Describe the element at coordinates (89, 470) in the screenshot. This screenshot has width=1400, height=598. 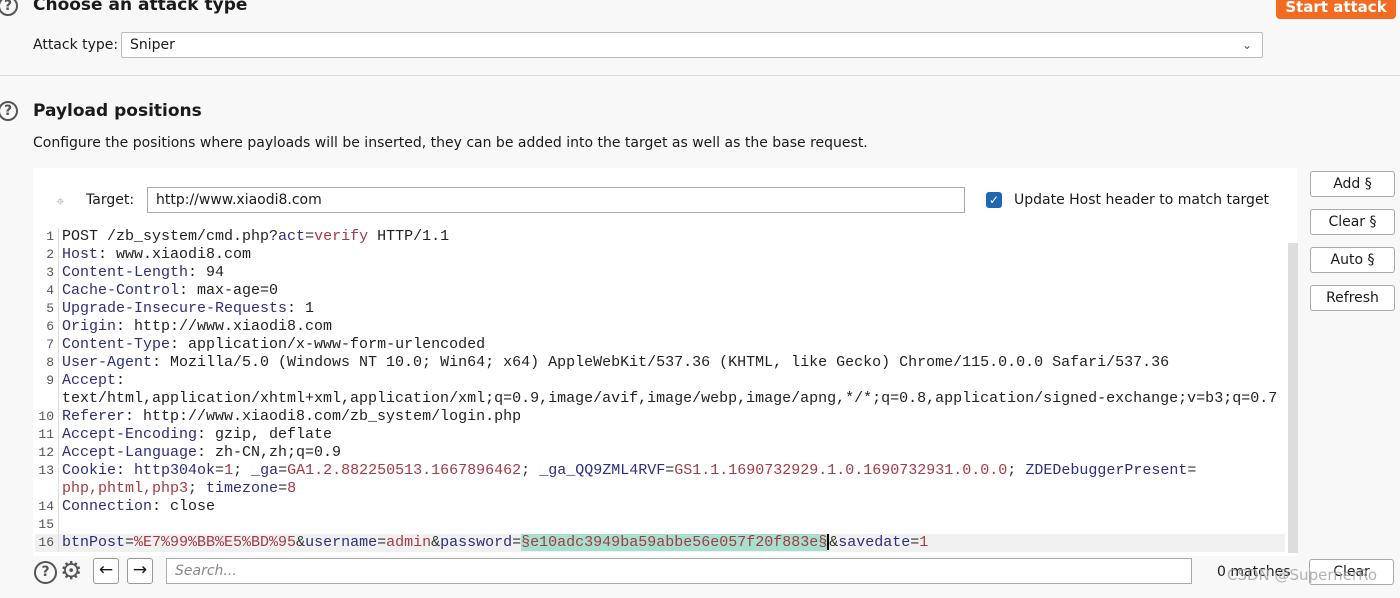
I see `field-name: Cookie` at that location.